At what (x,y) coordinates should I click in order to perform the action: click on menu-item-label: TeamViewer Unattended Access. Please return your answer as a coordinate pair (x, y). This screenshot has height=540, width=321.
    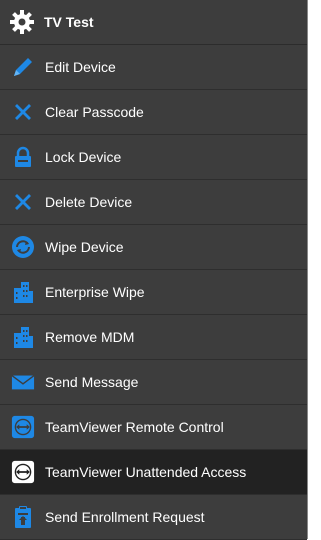
    Looking at the image, I should click on (146, 472).